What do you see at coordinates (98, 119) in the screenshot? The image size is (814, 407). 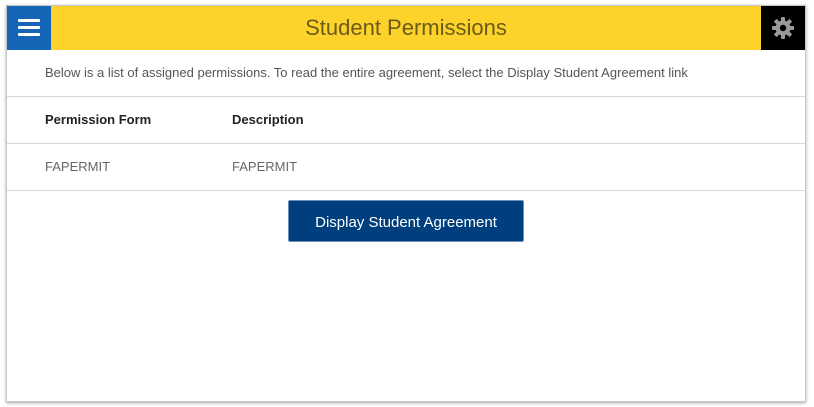 I see `column-header-permission-form: Permission Form` at bounding box center [98, 119].